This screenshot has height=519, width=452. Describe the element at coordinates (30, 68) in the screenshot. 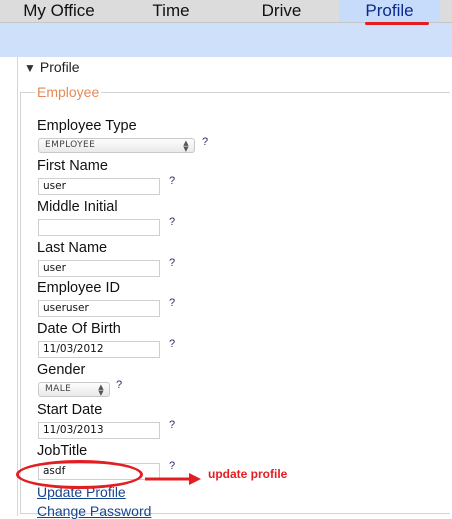

I see `triangle-down-icon: ▼` at that location.